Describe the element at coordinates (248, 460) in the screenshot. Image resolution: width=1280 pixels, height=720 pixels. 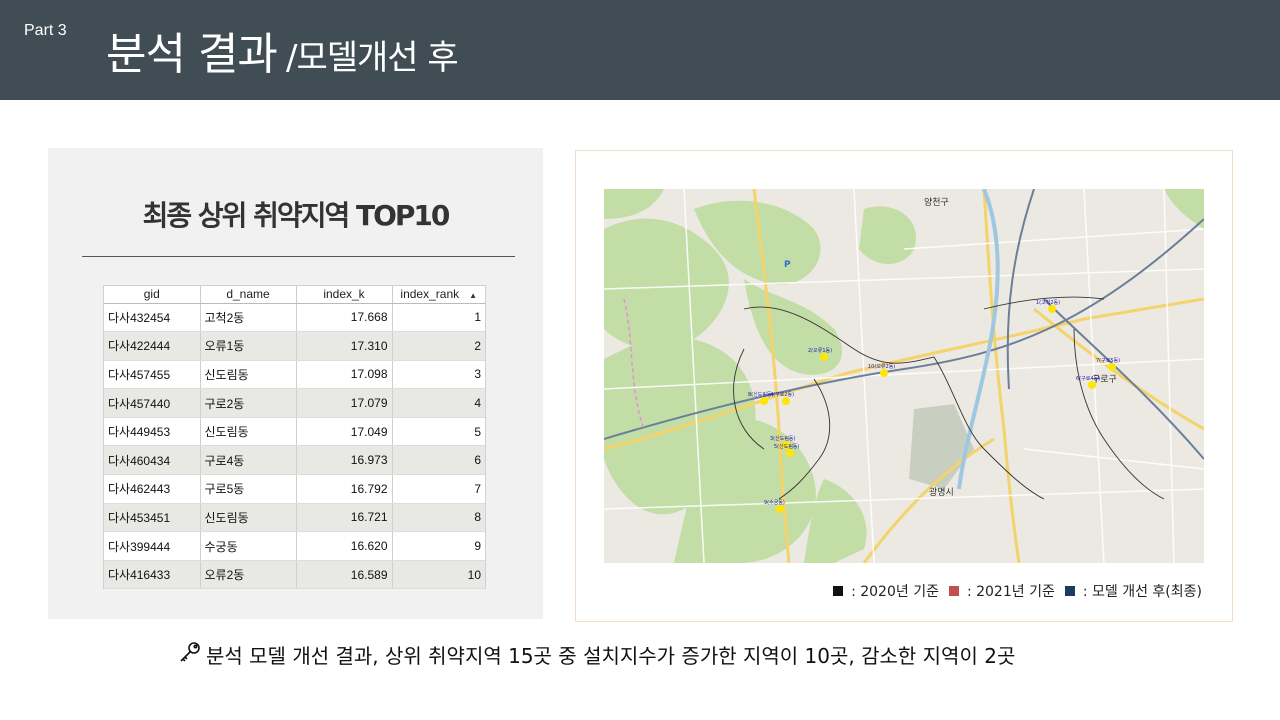
I see `cell-d-name: 구로4동` at that location.